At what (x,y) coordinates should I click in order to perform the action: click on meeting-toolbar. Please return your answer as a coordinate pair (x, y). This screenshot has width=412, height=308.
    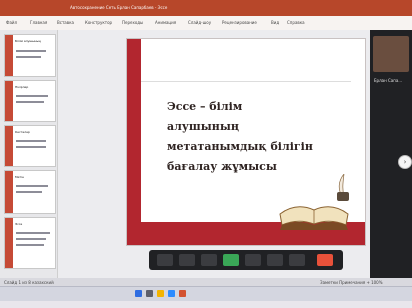
    Looking at the image, I should click on (246, 260).